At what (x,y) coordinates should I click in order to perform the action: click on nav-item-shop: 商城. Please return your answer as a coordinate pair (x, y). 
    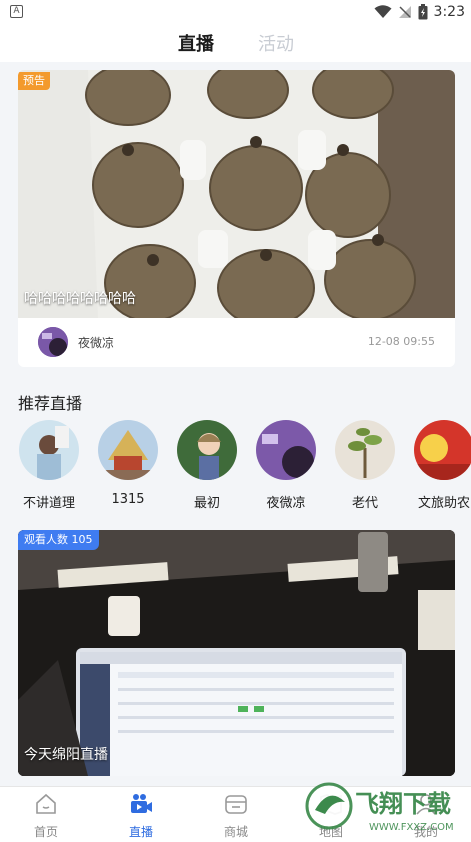
    Looking at the image, I should click on (236, 816).